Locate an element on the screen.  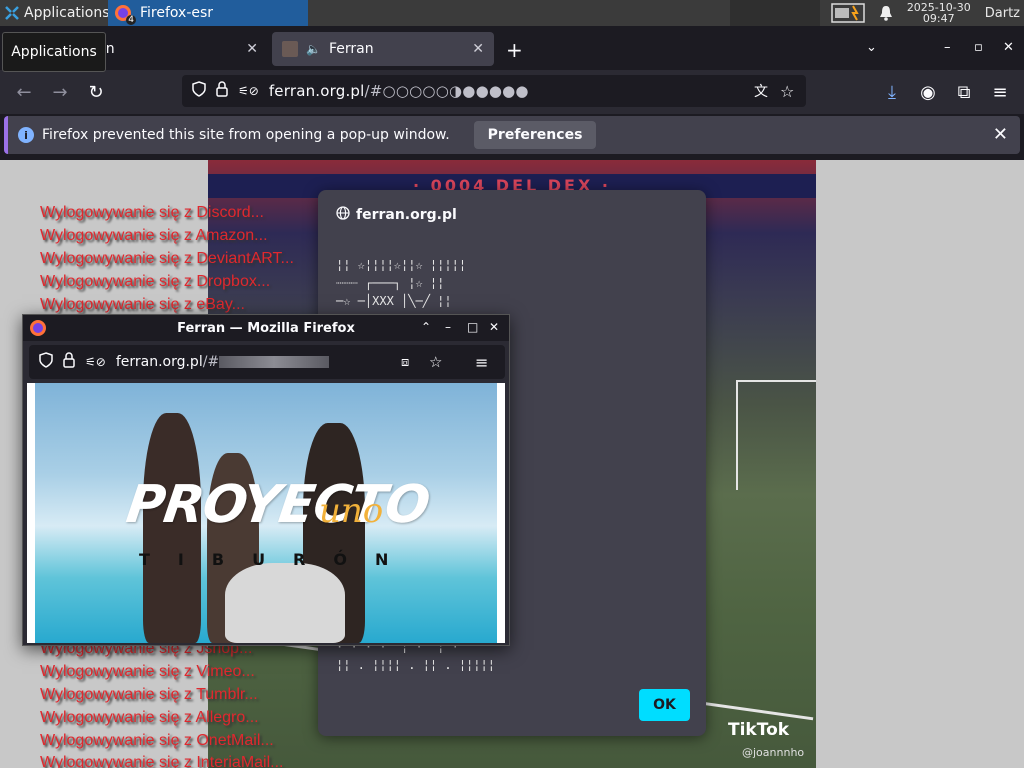
downloads-icon: ⤓ is located at coordinates (892, 92).